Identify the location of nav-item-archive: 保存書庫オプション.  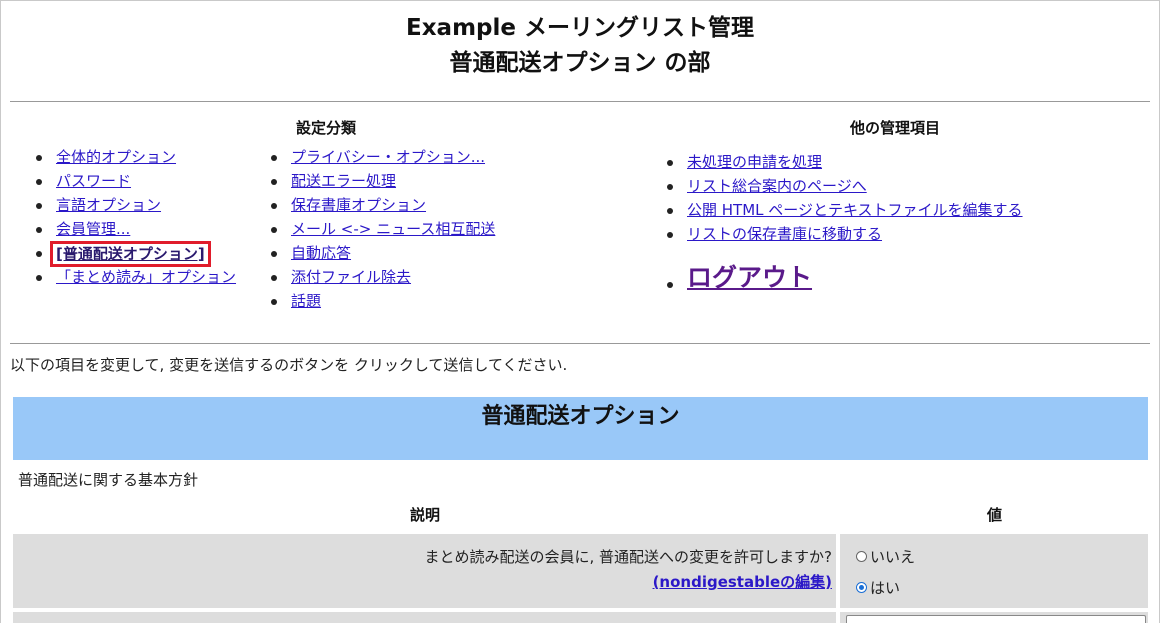
(381, 205).